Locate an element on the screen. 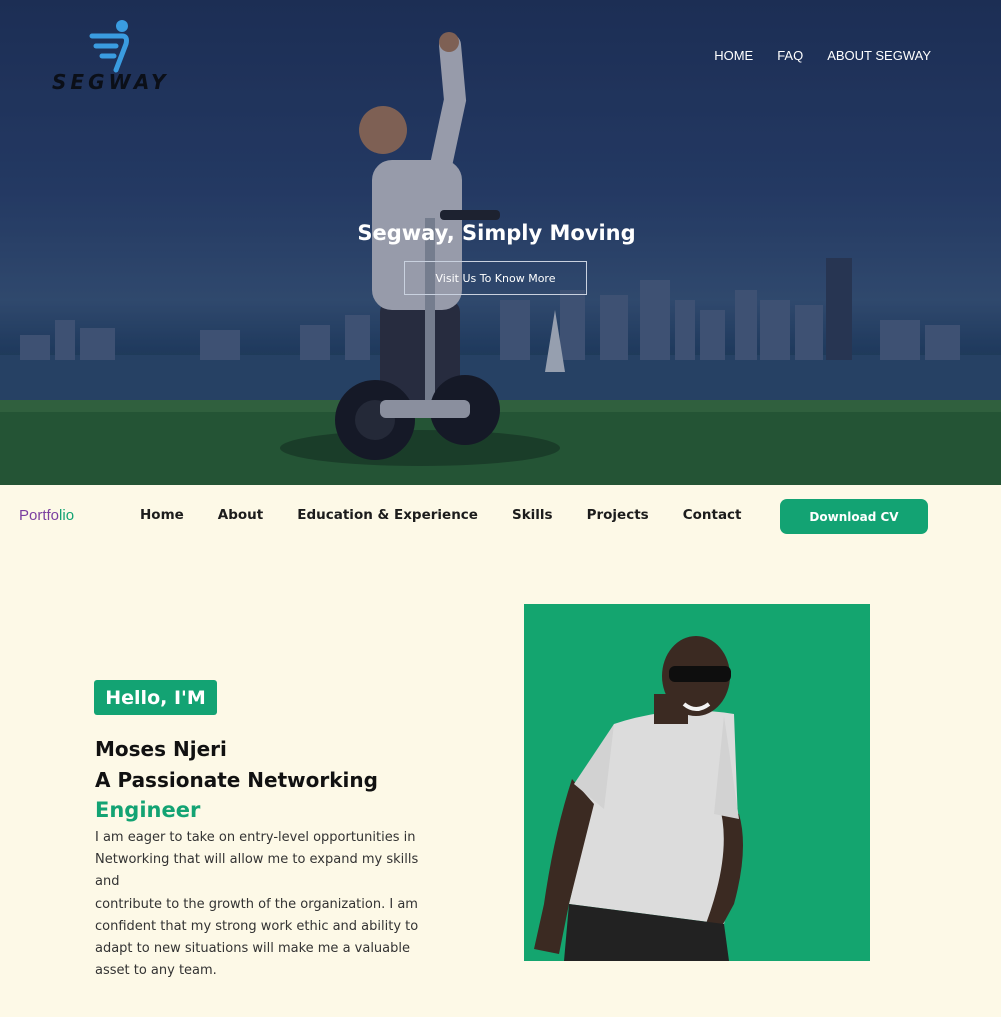 The height and width of the screenshot is (1017, 1001). person-portrait-image is located at coordinates (638, 798).